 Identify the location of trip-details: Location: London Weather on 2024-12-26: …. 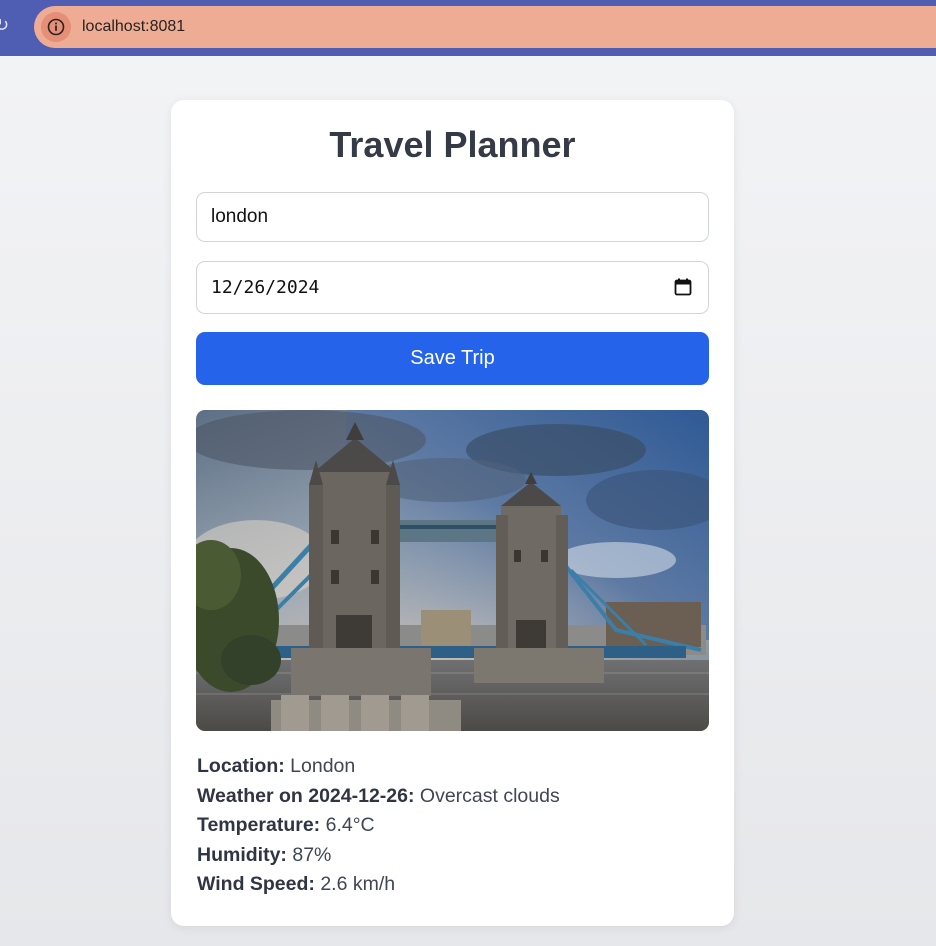
(378, 826).